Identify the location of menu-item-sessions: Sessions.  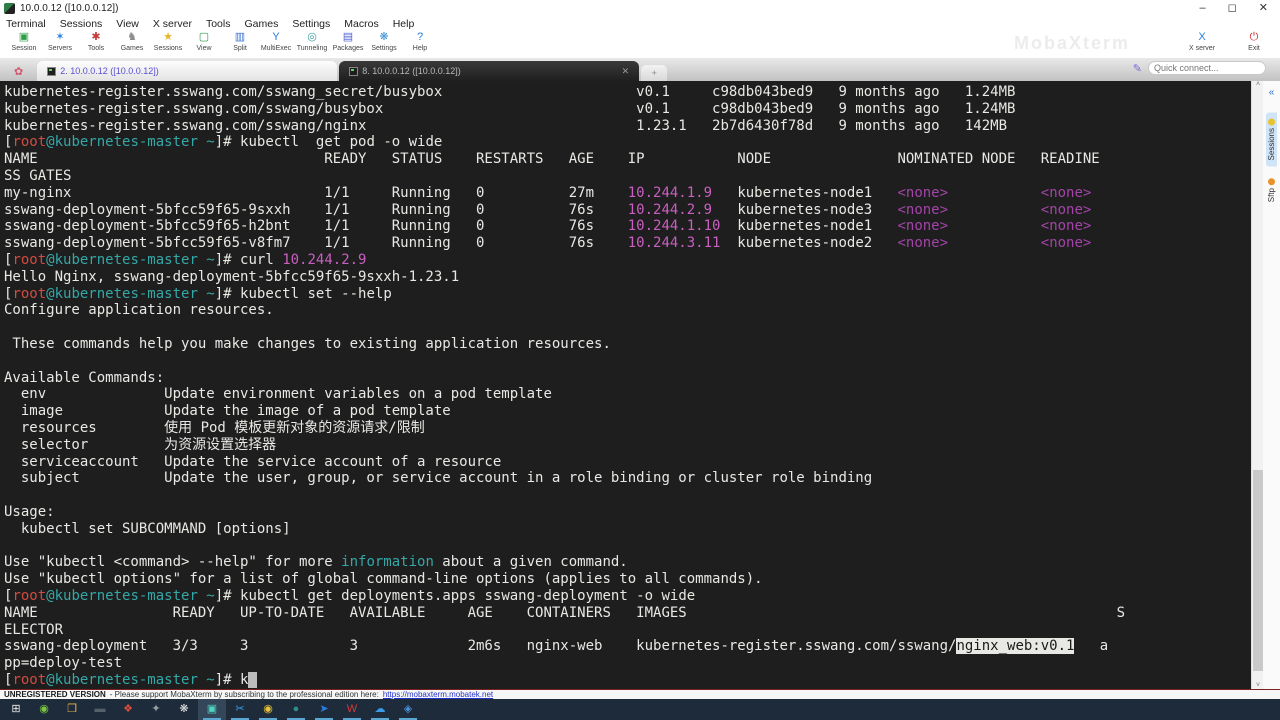
(81, 24).